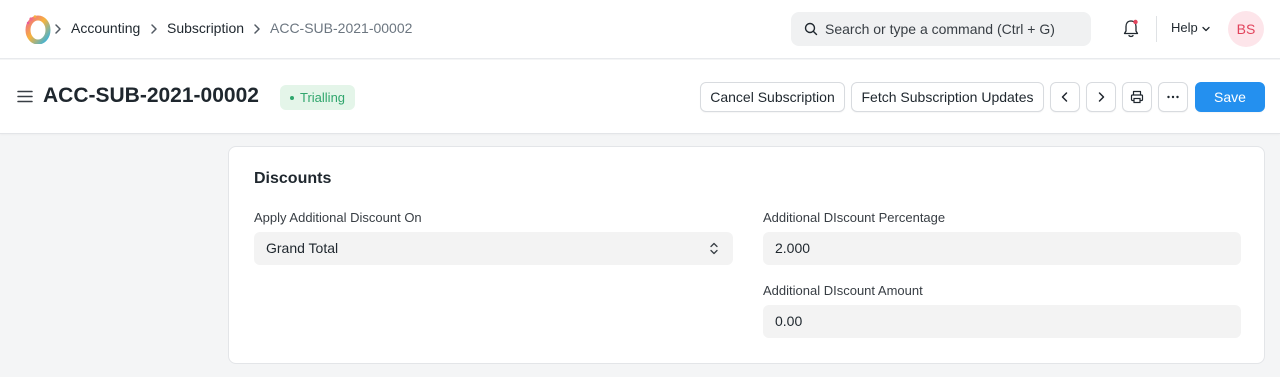 The image size is (1280, 377). Describe the element at coordinates (338, 217) in the screenshot. I see `apply-discount-on-label: Apply Additional Discount On` at that location.